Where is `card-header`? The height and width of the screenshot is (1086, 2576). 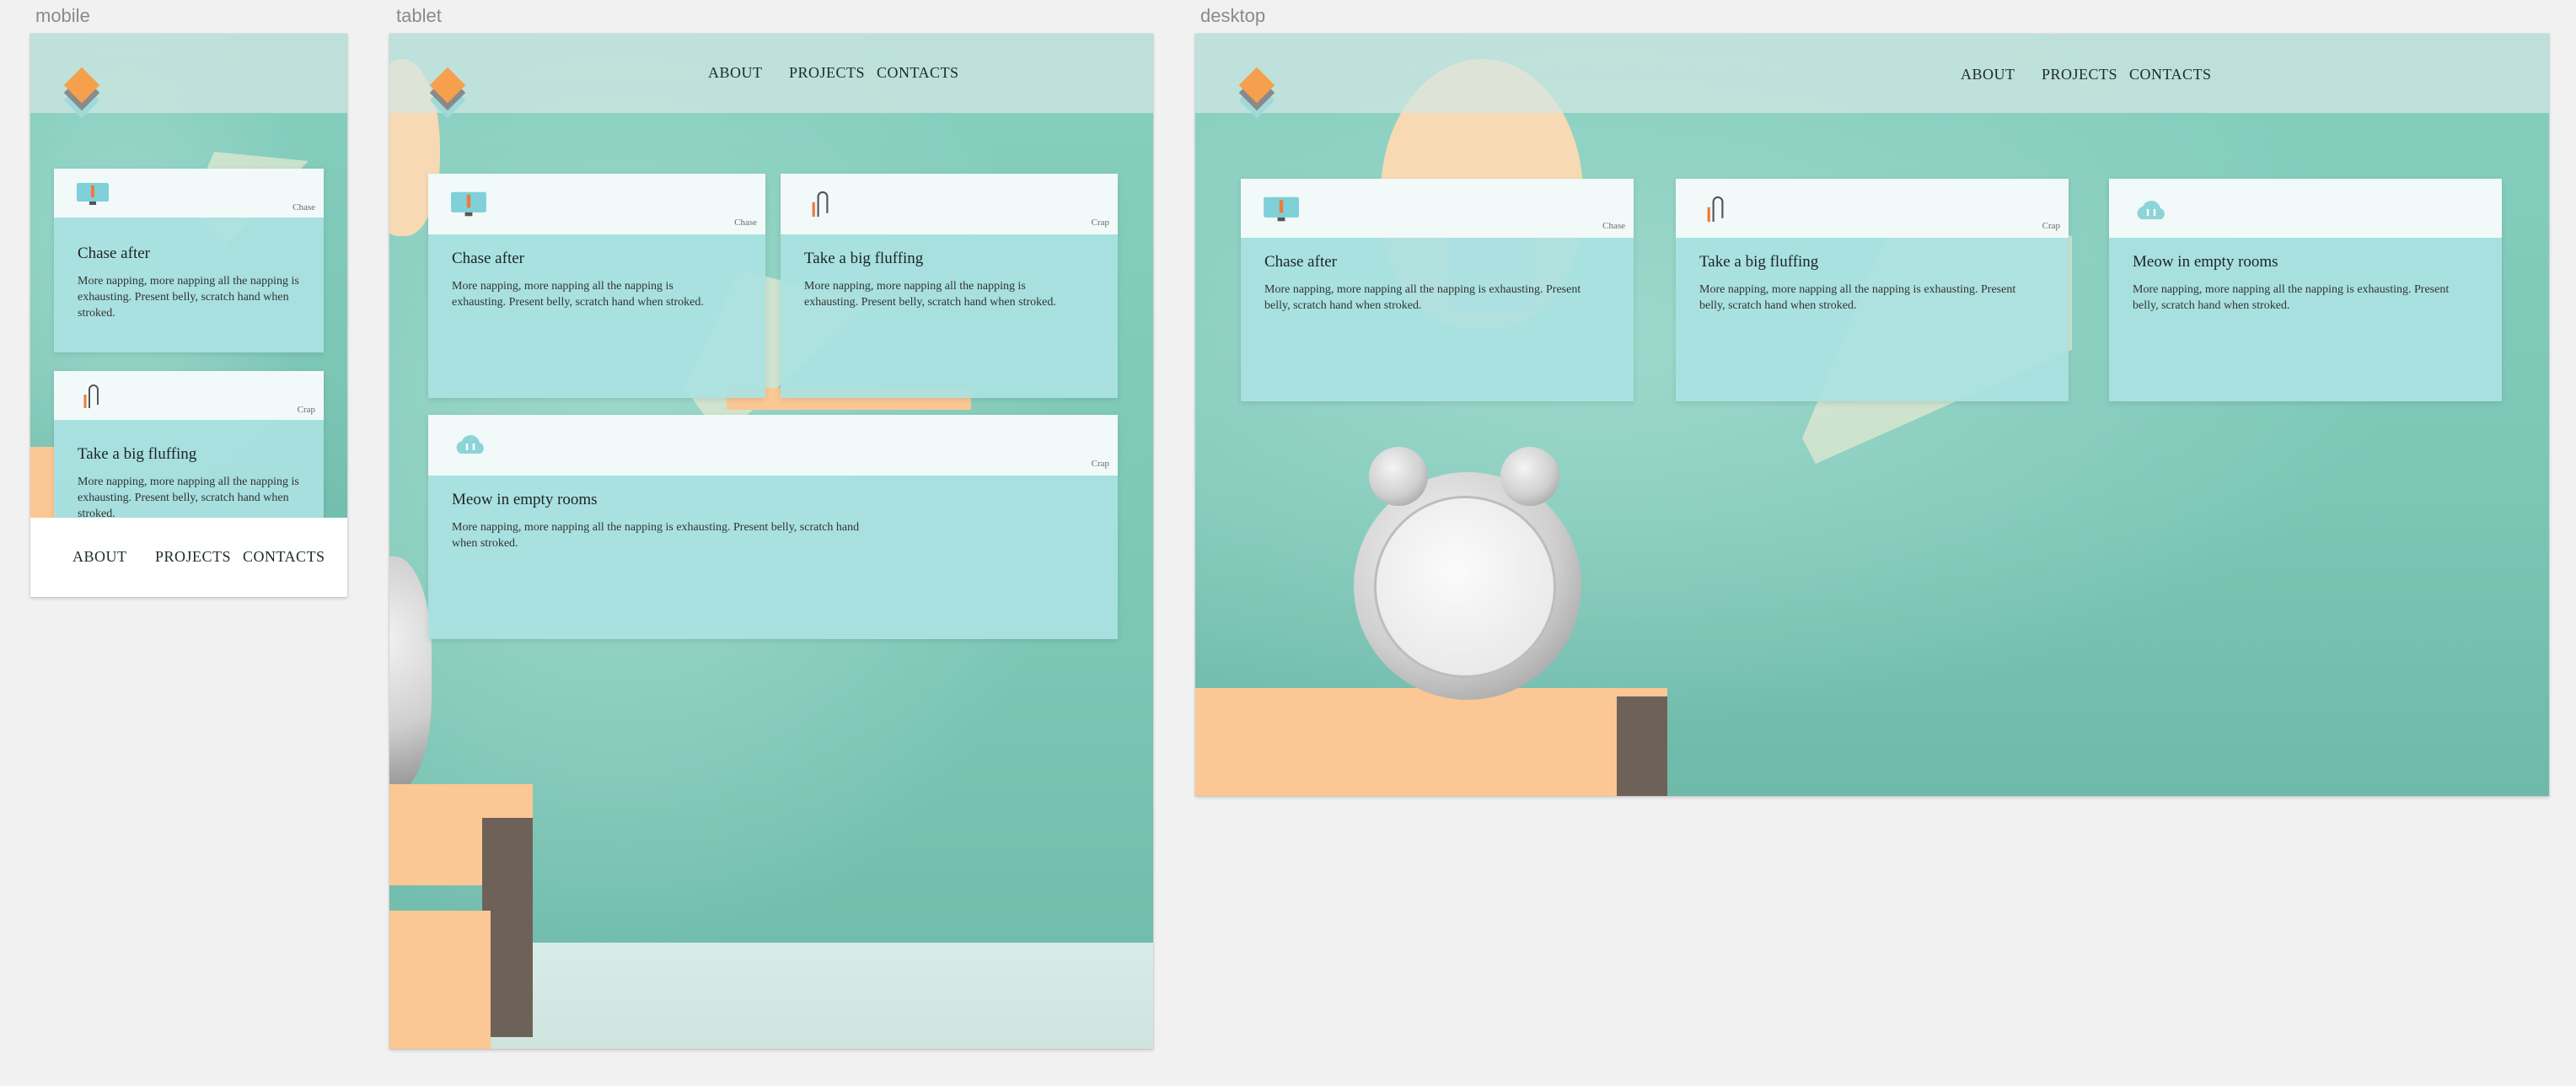
card-header is located at coordinates (2305, 208).